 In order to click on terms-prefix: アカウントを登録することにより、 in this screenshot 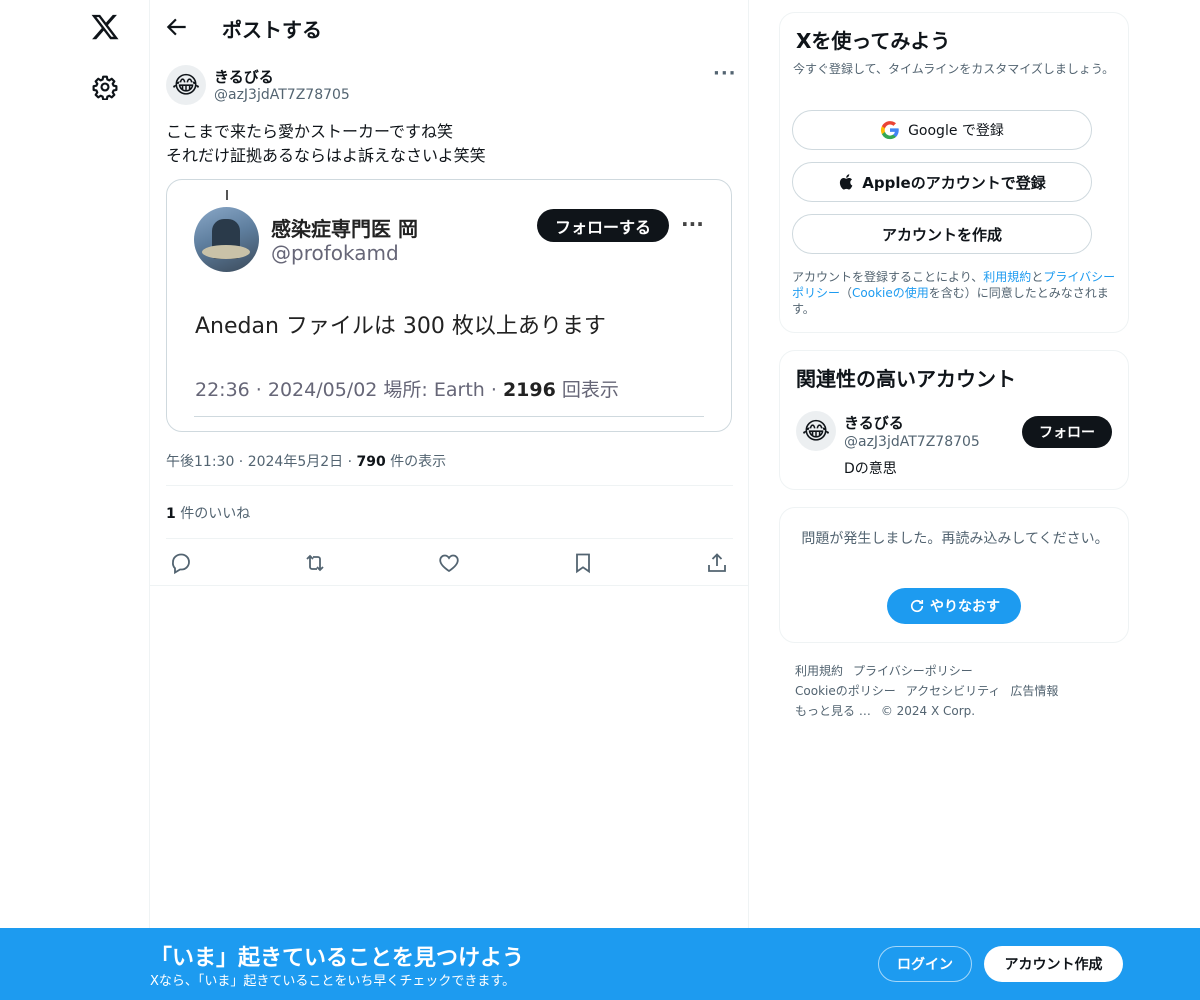, I will do `click(888, 277)`.